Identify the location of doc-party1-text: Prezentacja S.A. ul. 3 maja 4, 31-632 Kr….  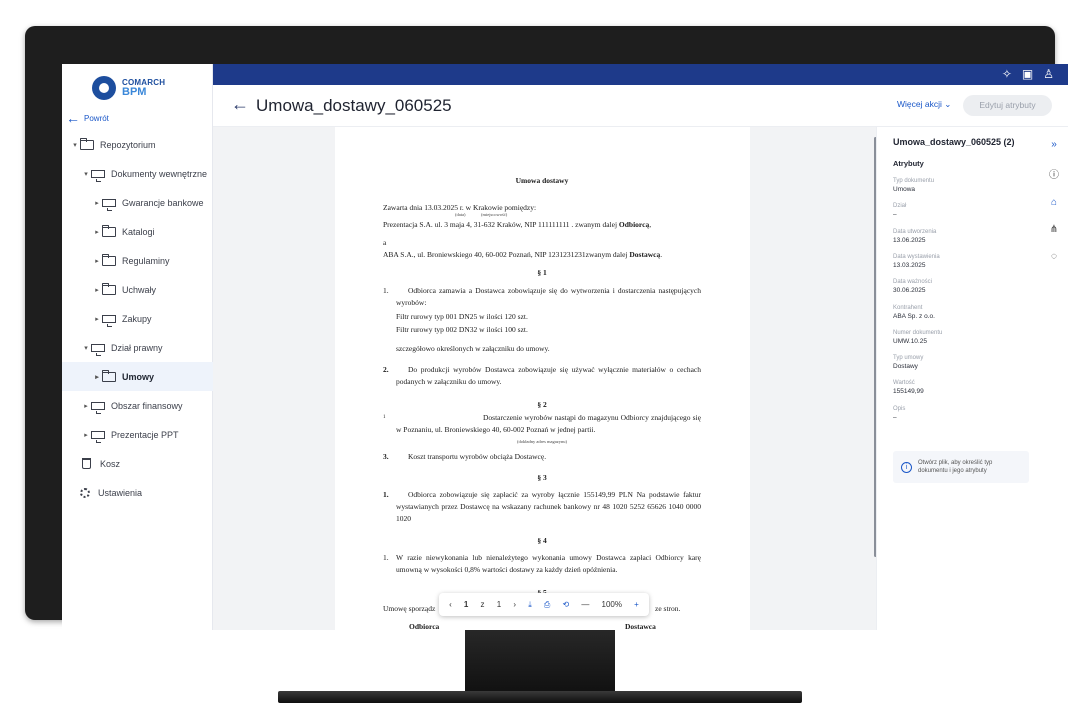
(501, 224).